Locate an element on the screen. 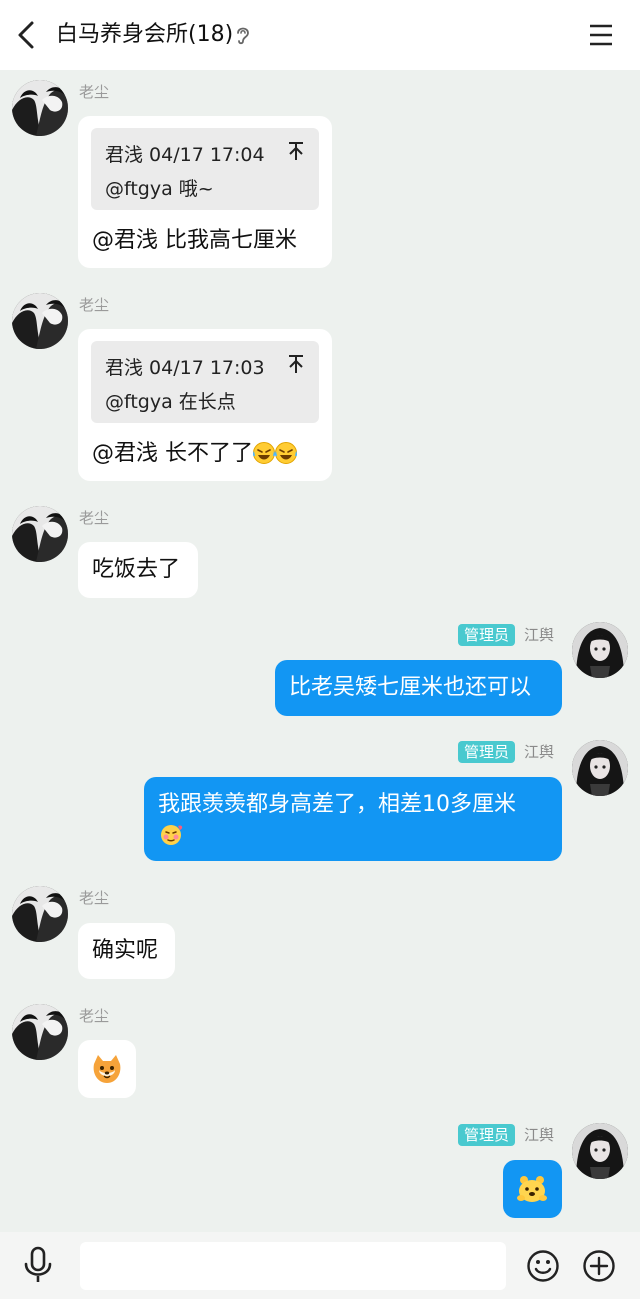 This screenshot has width=640, height=1299. input-bar is located at coordinates (320, 1265).